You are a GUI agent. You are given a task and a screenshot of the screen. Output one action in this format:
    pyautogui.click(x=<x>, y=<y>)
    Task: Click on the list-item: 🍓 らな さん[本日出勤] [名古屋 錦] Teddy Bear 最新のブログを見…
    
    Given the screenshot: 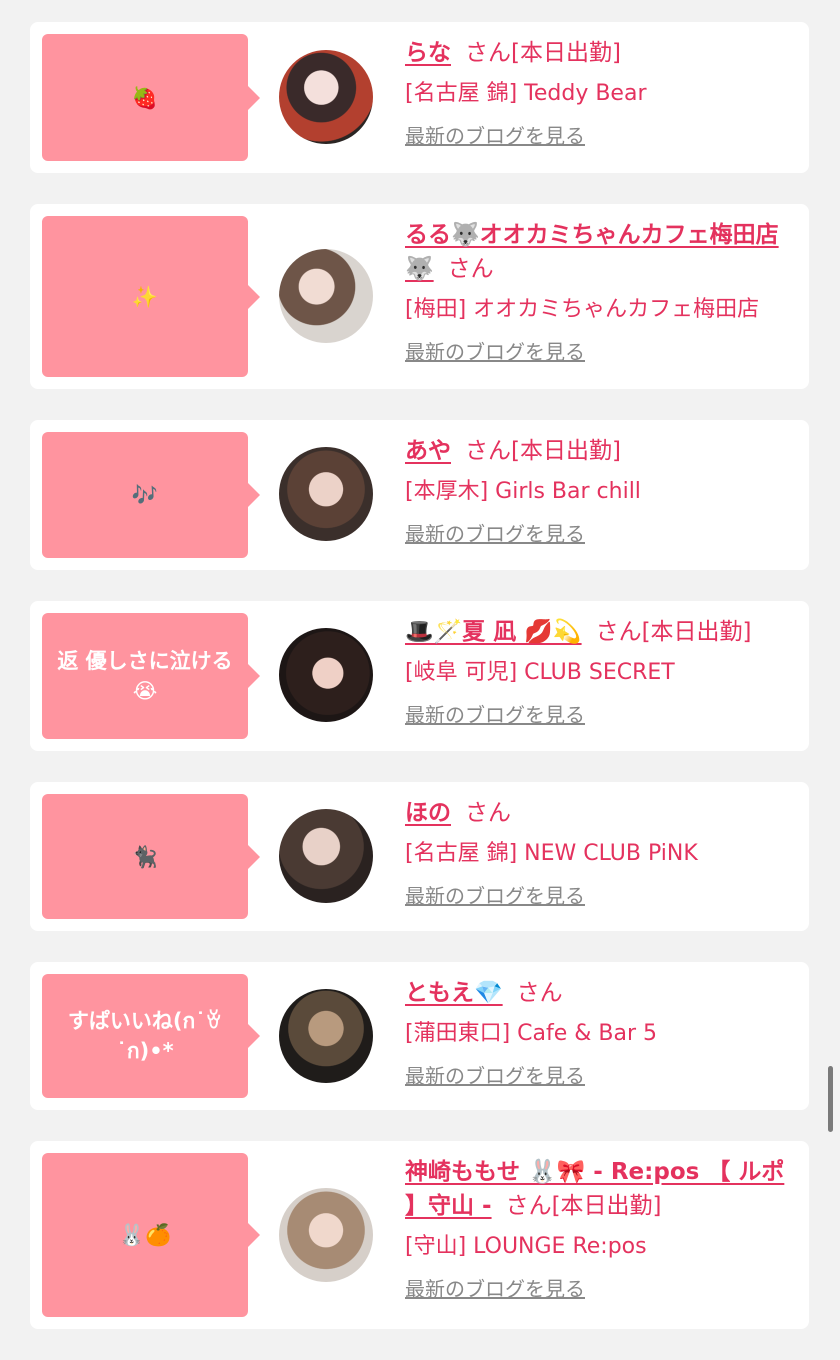 What is the action you would take?
    pyautogui.click(x=419, y=97)
    